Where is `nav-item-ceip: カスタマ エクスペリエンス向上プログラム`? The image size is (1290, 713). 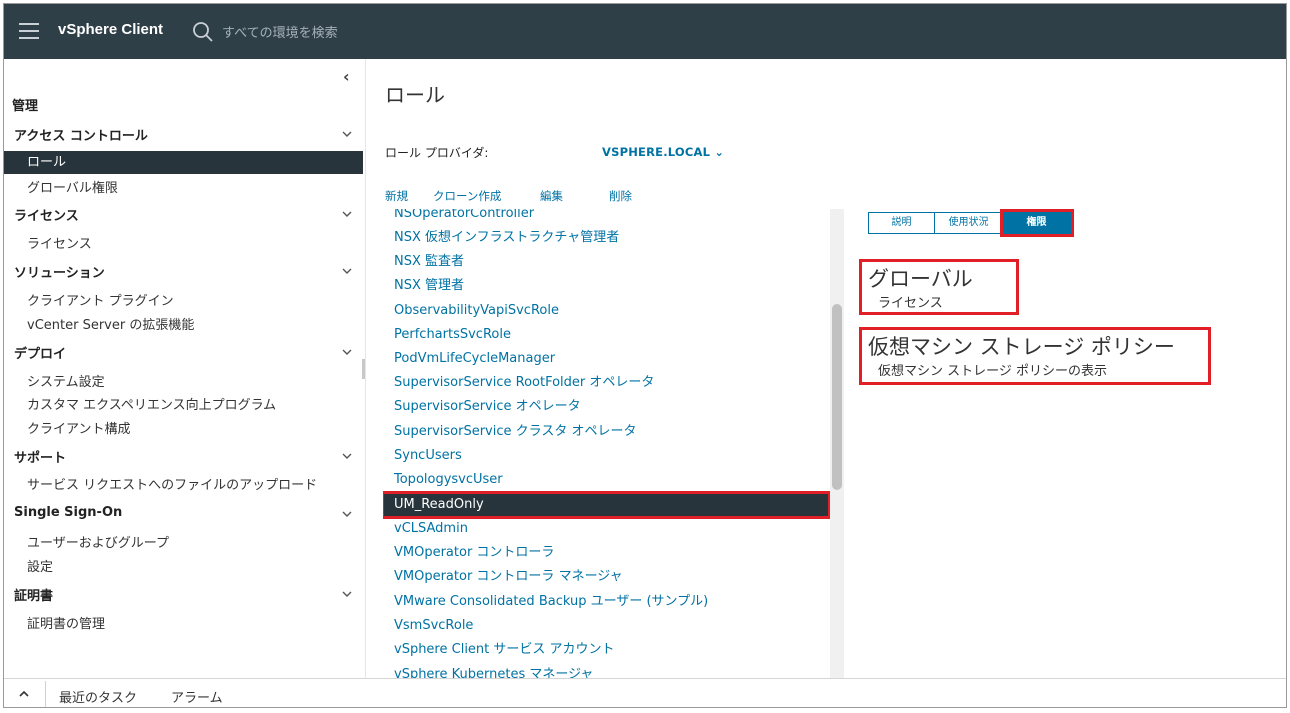
nav-item-ceip: カスタマ エクスペリエンス向上プログラム is located at coordinates (151, 403).